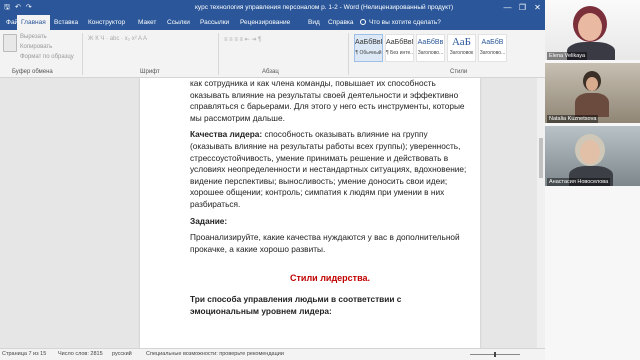 The width and height of the screenshot is (640, 360). Describe the element at coordinates (522, 7) in the screenshot. I see `restore-button: ❐` at that location.